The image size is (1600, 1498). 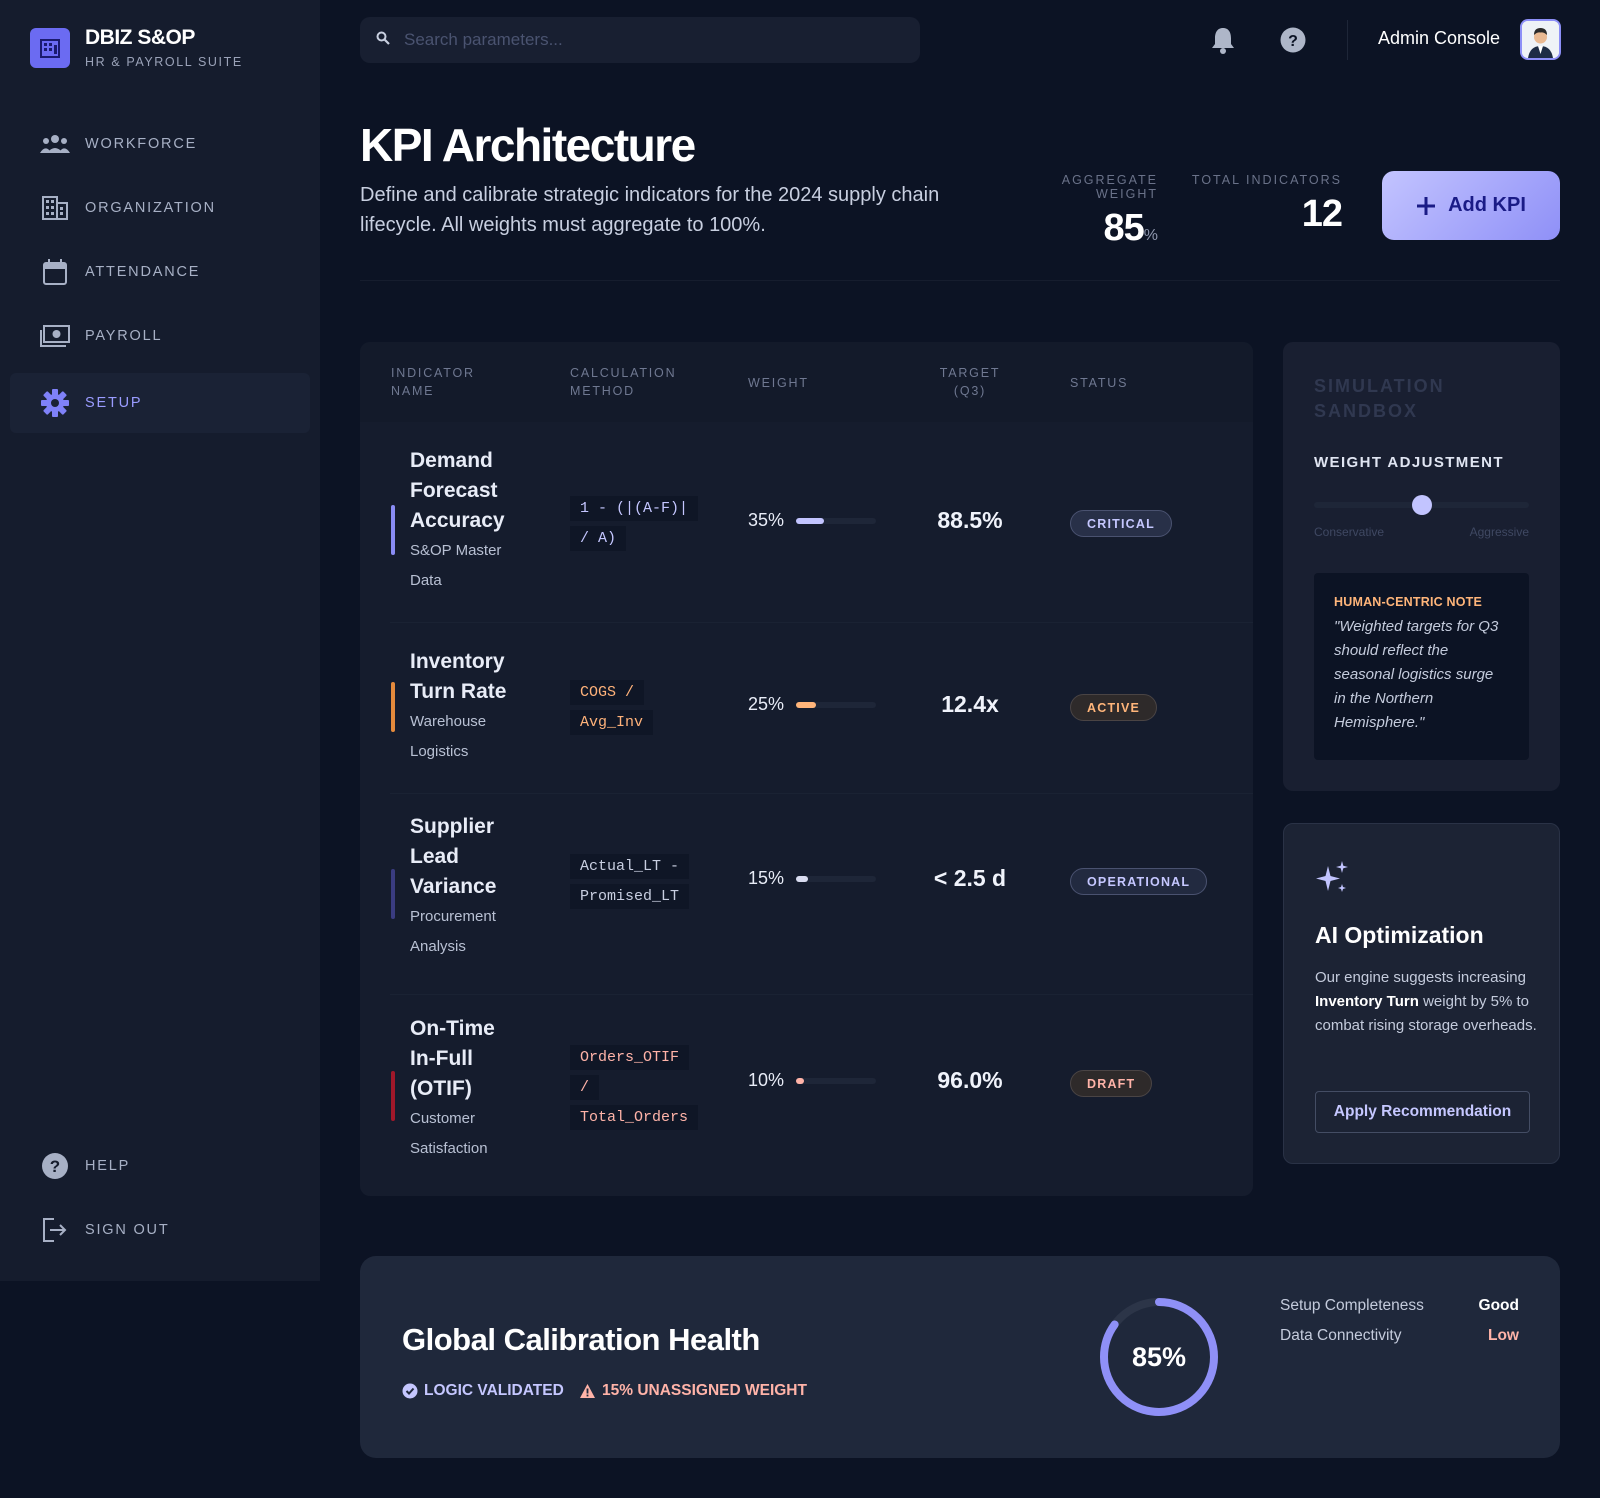 What do you see at coordinates (1223, 40) in the screenshot?
I see `bell-icon` at bounding box center [1223, 40].